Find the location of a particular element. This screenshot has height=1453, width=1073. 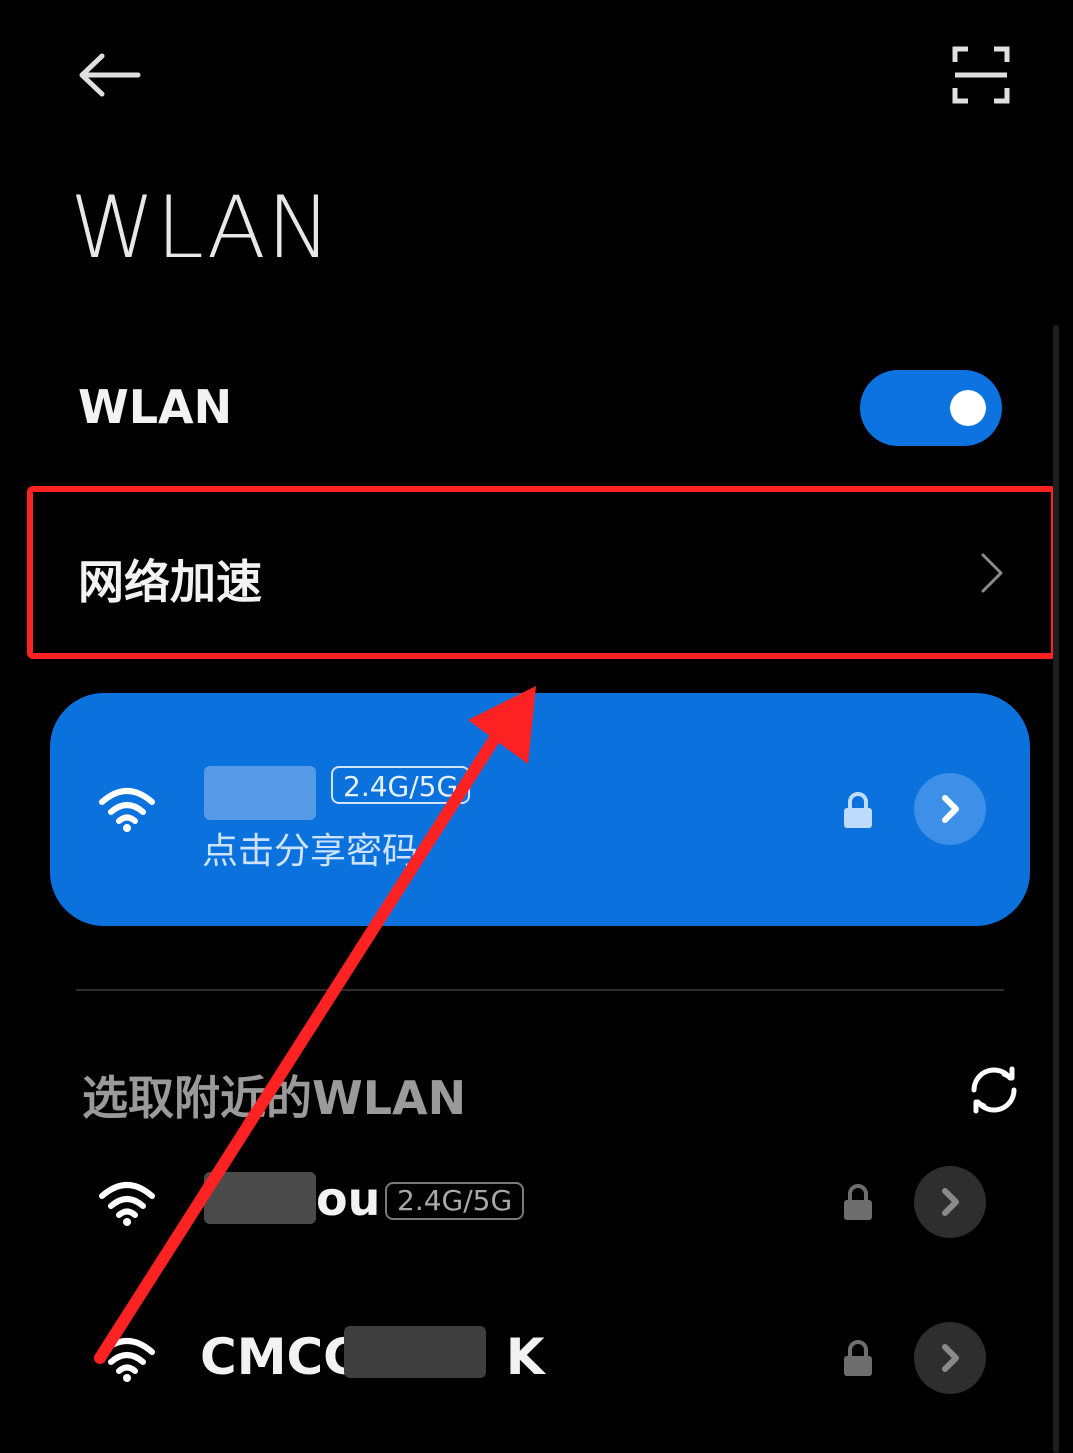

scrollbar is located at coordinates (1056, 889).